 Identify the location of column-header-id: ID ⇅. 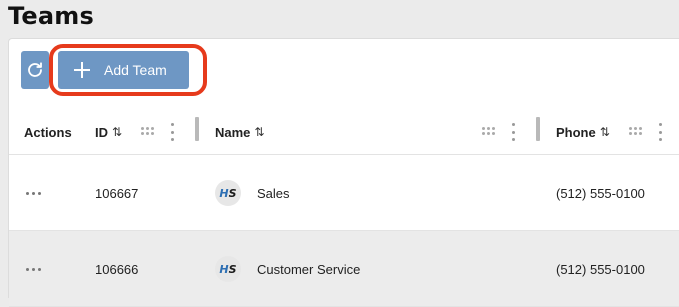
(108, 132).